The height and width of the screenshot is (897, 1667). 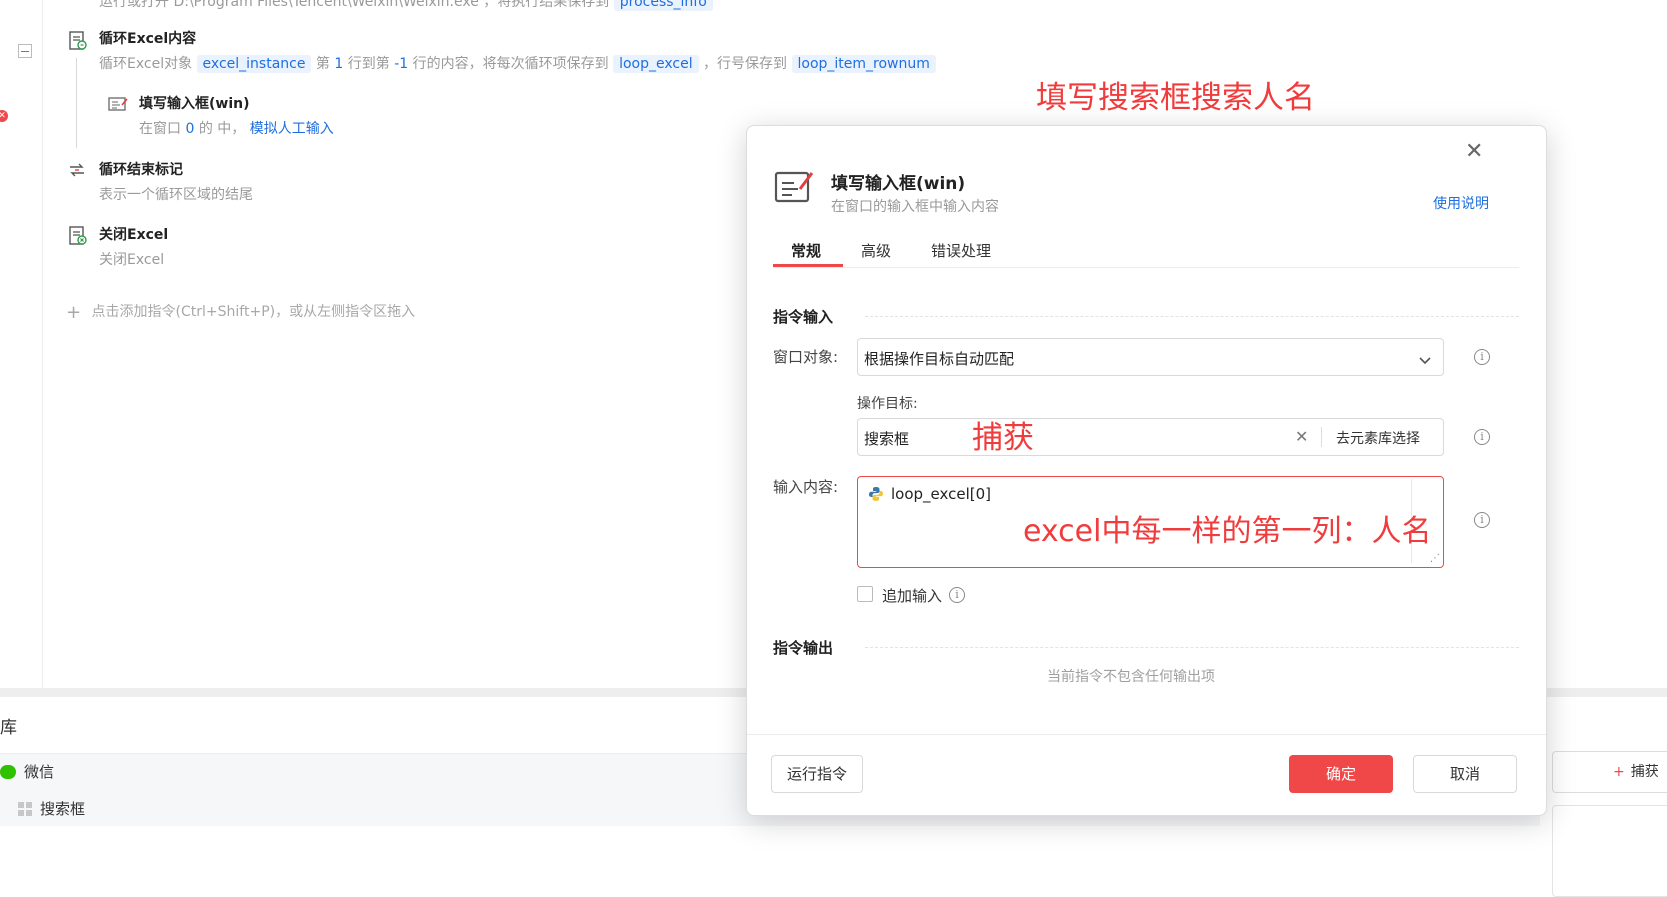 What do you see at coordinates (42, 345) in the screenshot?
I see `gutter-divider` at bounding box center [42, 345].